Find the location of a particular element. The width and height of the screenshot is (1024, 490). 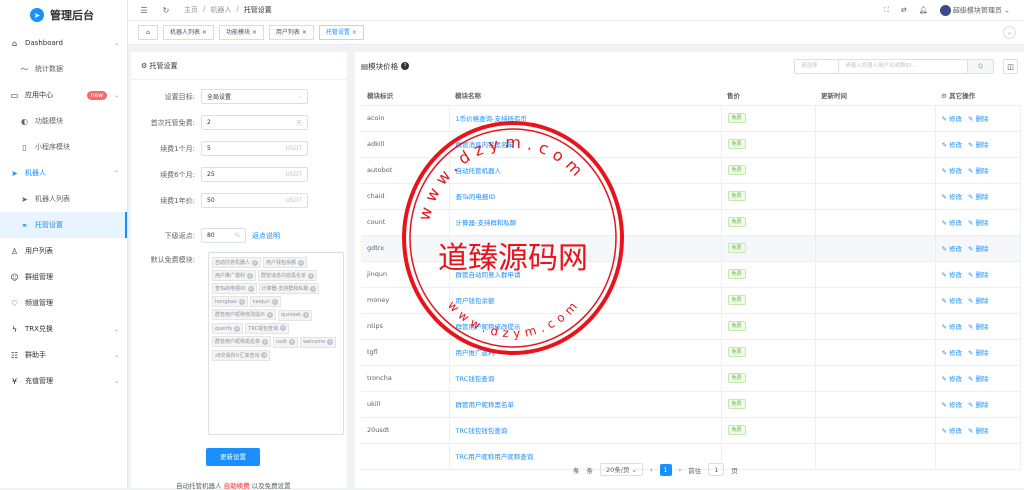

goto-page-input: 1 is located at coordinates (716, 469).